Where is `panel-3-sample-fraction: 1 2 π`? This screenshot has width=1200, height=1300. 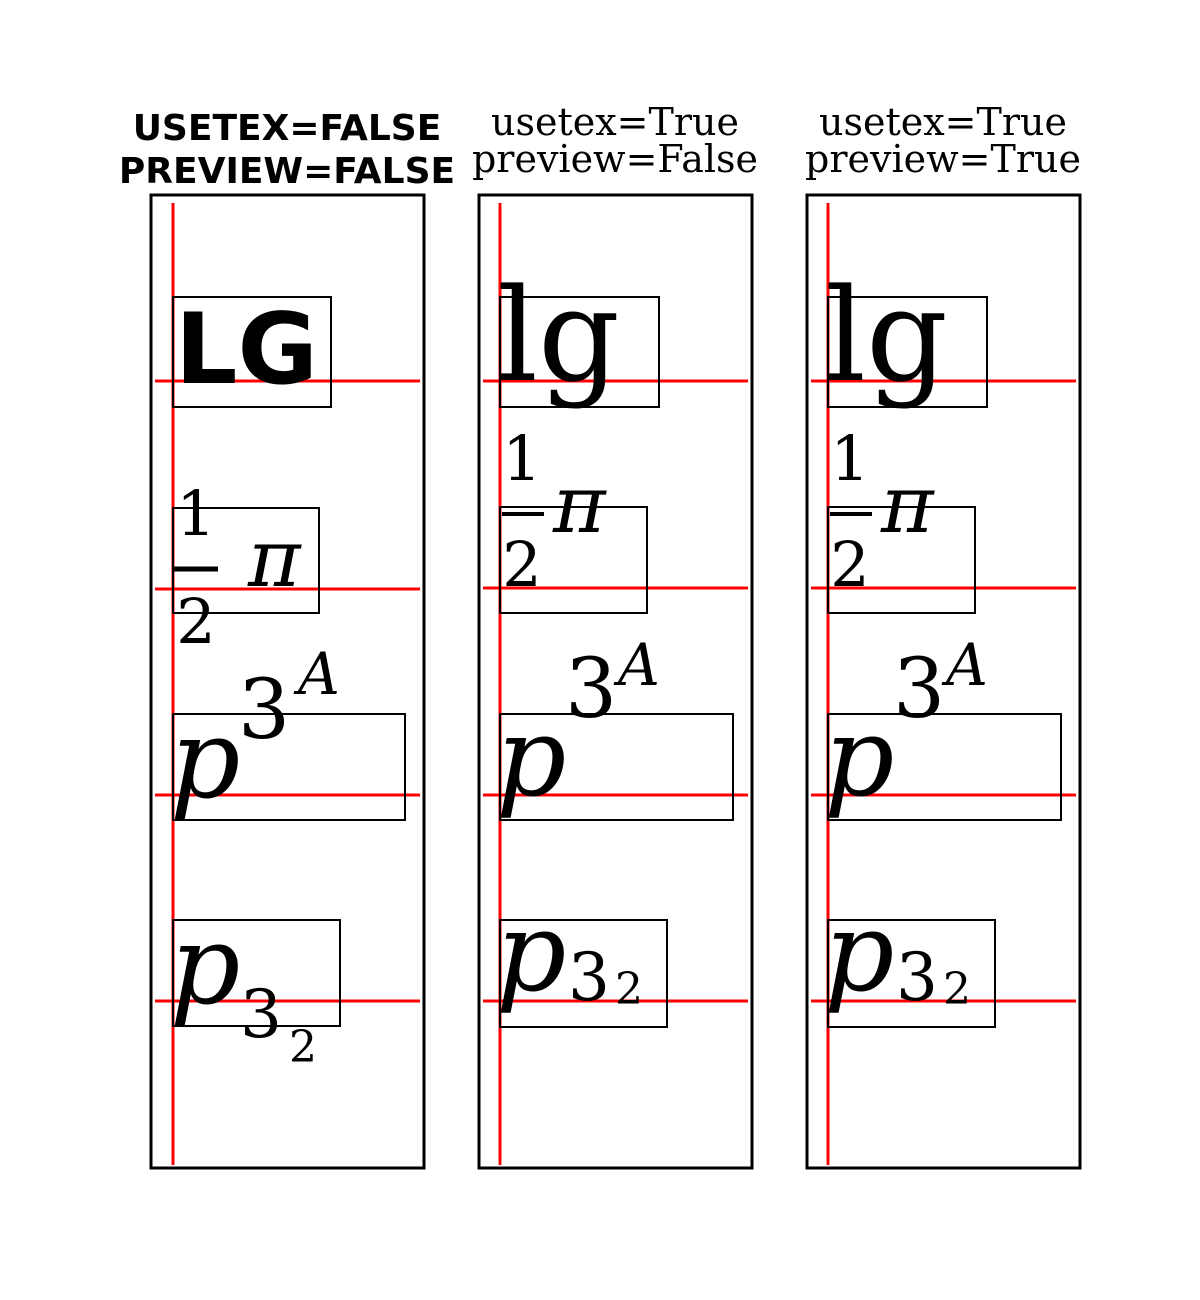 panel-3-sample-fraction: 1 2 π is located at coordinates (882, 511).